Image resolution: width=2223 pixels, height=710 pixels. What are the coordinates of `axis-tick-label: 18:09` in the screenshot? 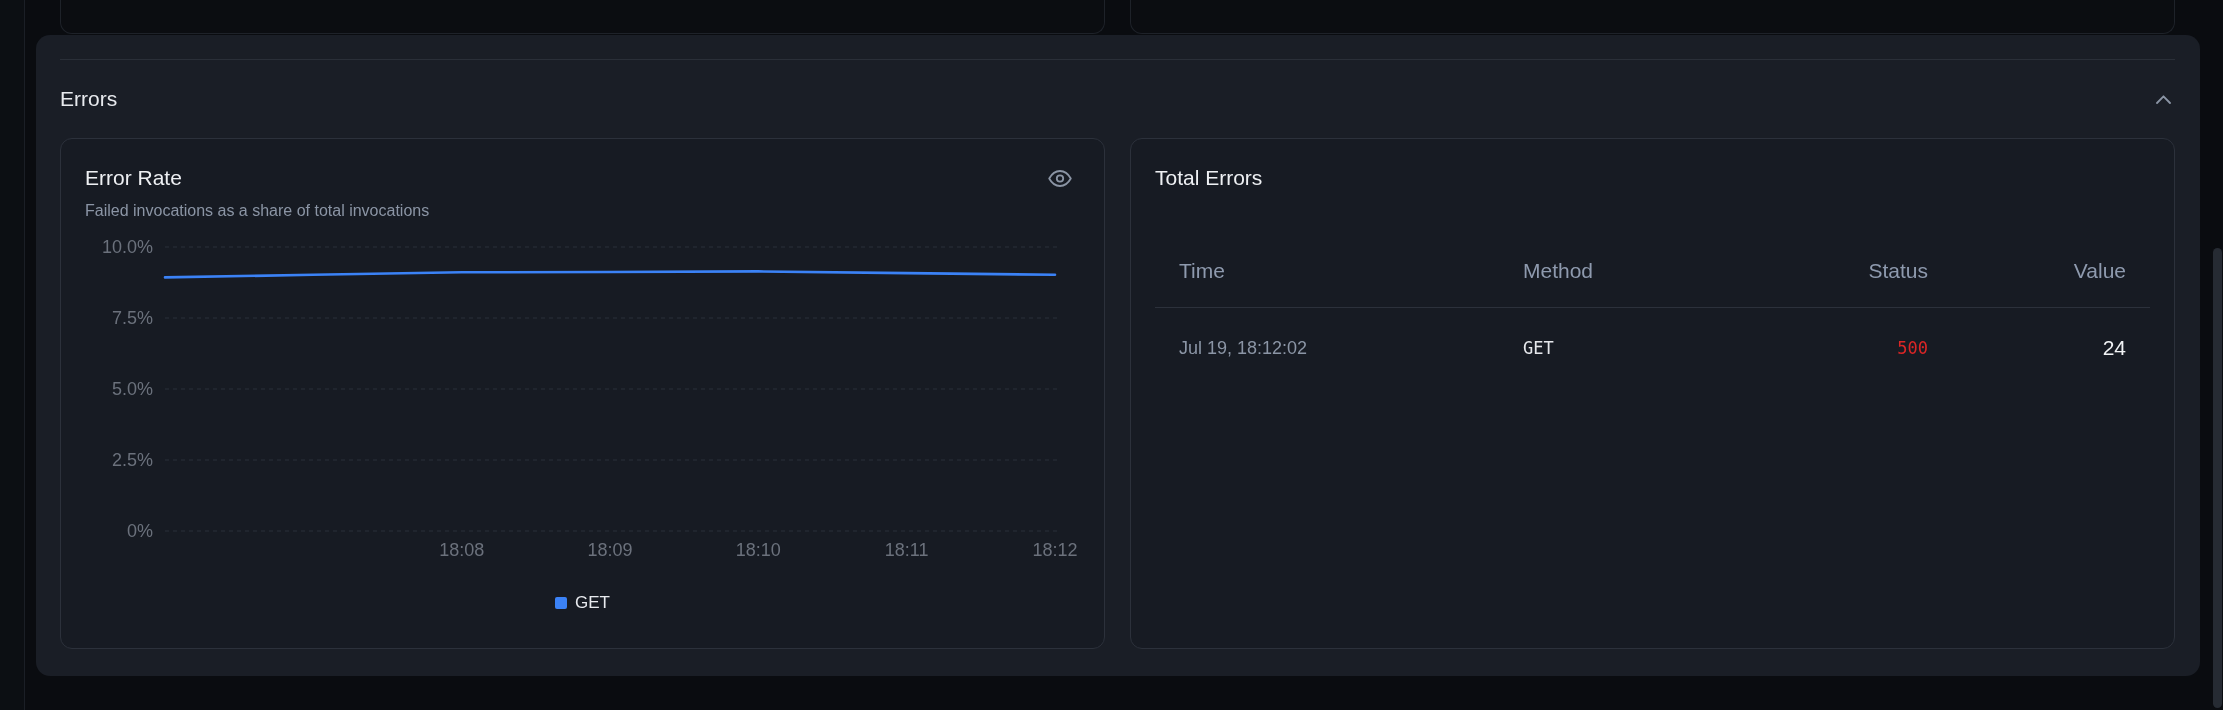 It's located at (610, 550).